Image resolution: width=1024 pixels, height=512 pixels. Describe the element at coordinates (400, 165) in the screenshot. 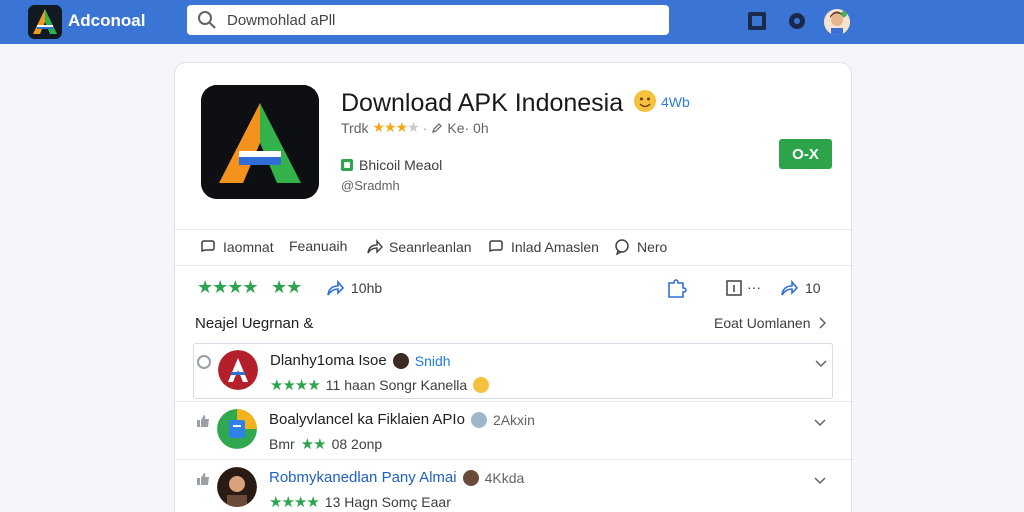

I see `developer-name: Bhicoil Meaol` at that location.